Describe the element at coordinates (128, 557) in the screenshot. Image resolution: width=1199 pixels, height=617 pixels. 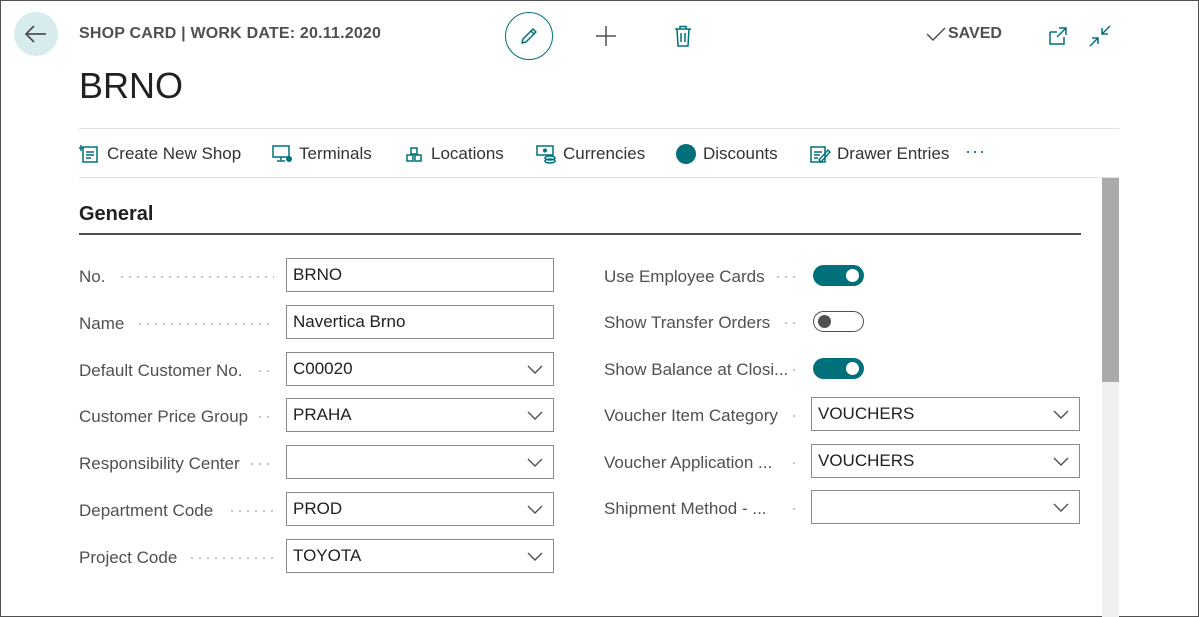
I see `field-label-project-code: Project Code` at that location.